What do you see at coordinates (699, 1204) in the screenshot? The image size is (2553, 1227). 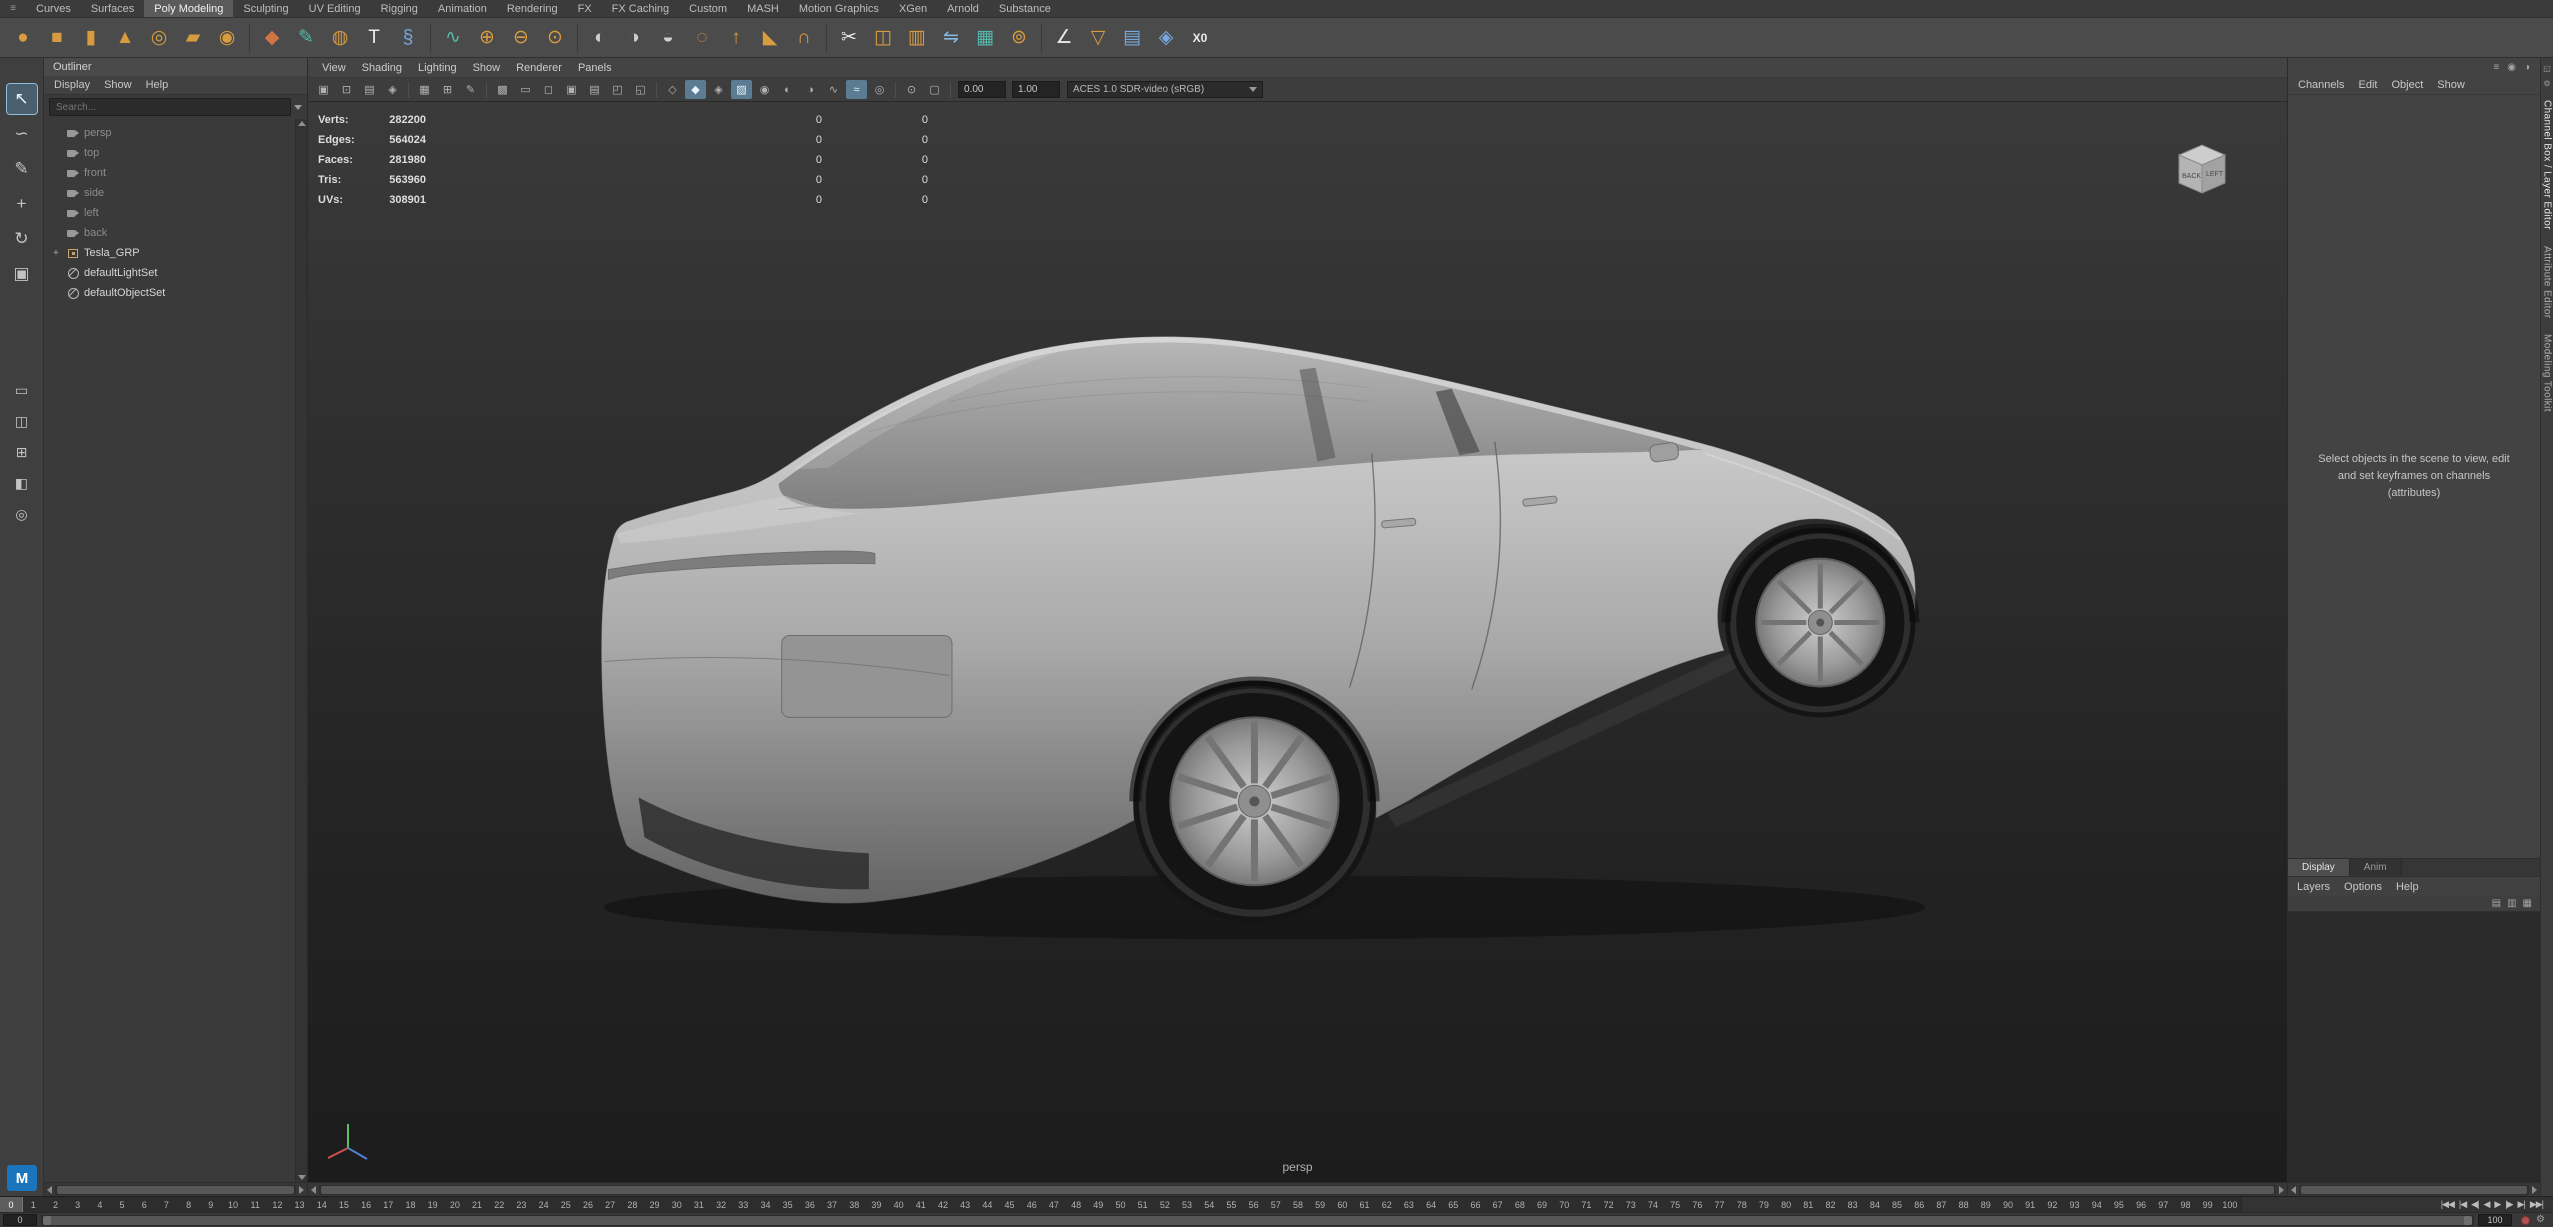 I see `timeline-frame-31: 31` at bounding box center [699, 1204].